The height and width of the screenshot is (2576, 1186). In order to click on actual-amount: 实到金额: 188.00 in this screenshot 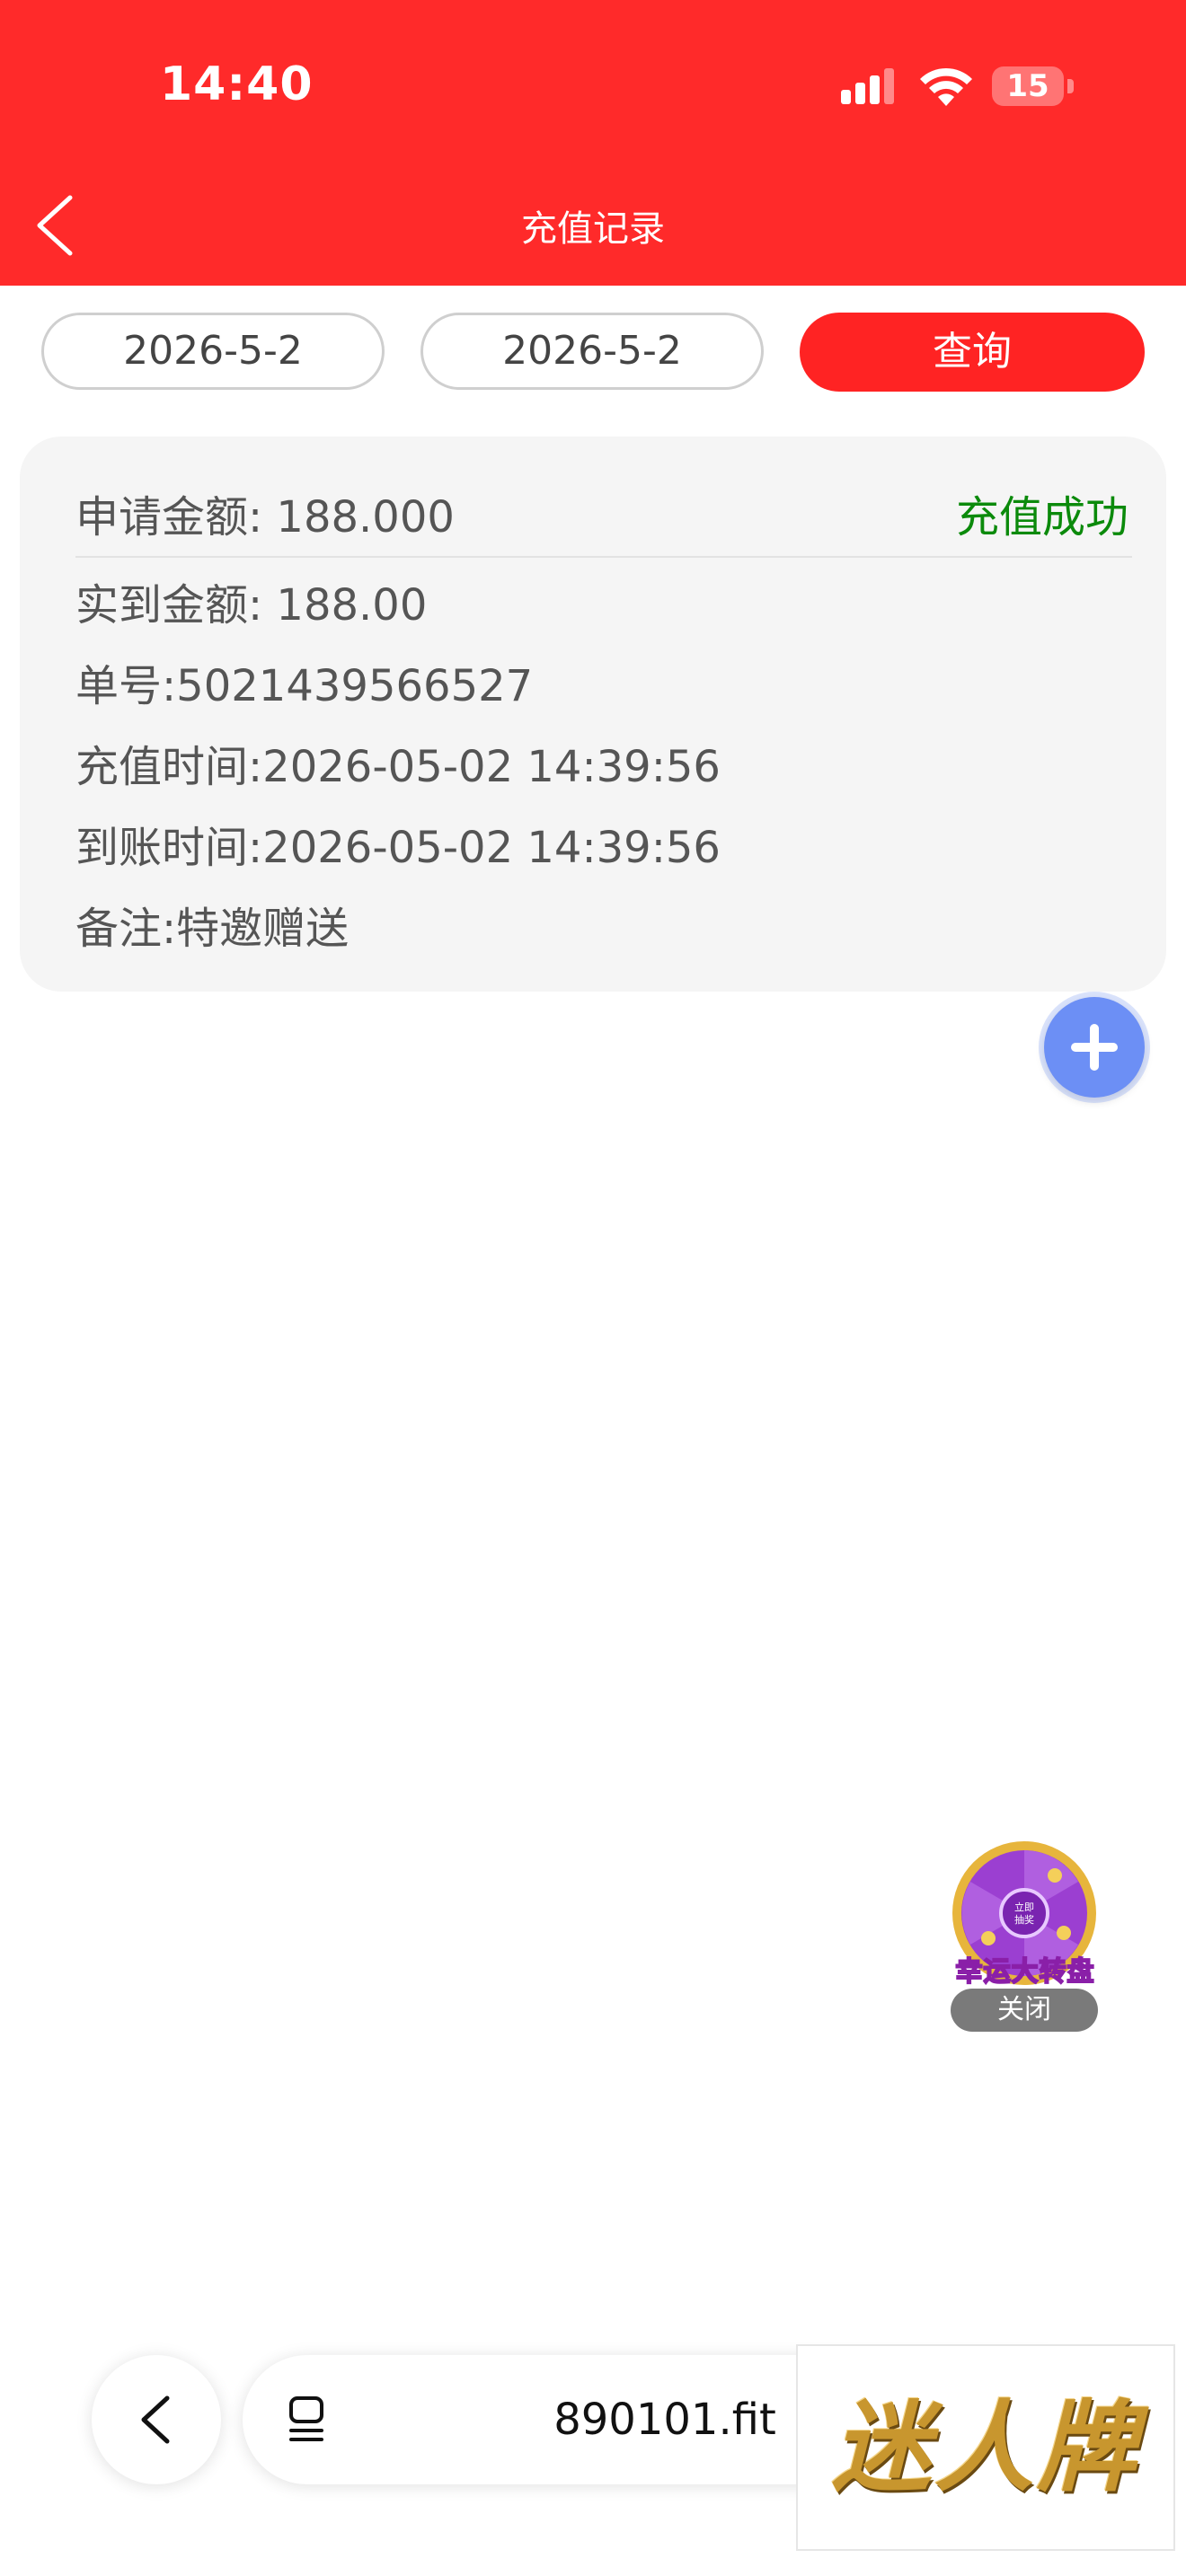, I will do `click(251, 605)`.